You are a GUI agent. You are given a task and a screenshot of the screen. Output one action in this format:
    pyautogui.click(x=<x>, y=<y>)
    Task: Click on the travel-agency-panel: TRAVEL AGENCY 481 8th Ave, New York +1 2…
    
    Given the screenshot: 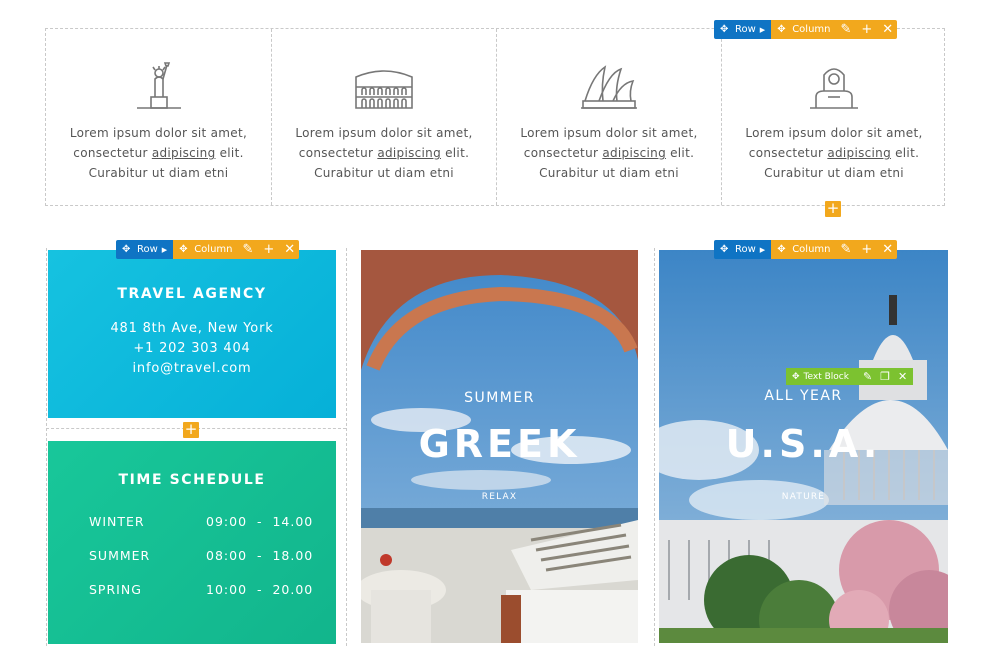 What is the action you would take?
    pyautogui.click(x=192, y=334)
    